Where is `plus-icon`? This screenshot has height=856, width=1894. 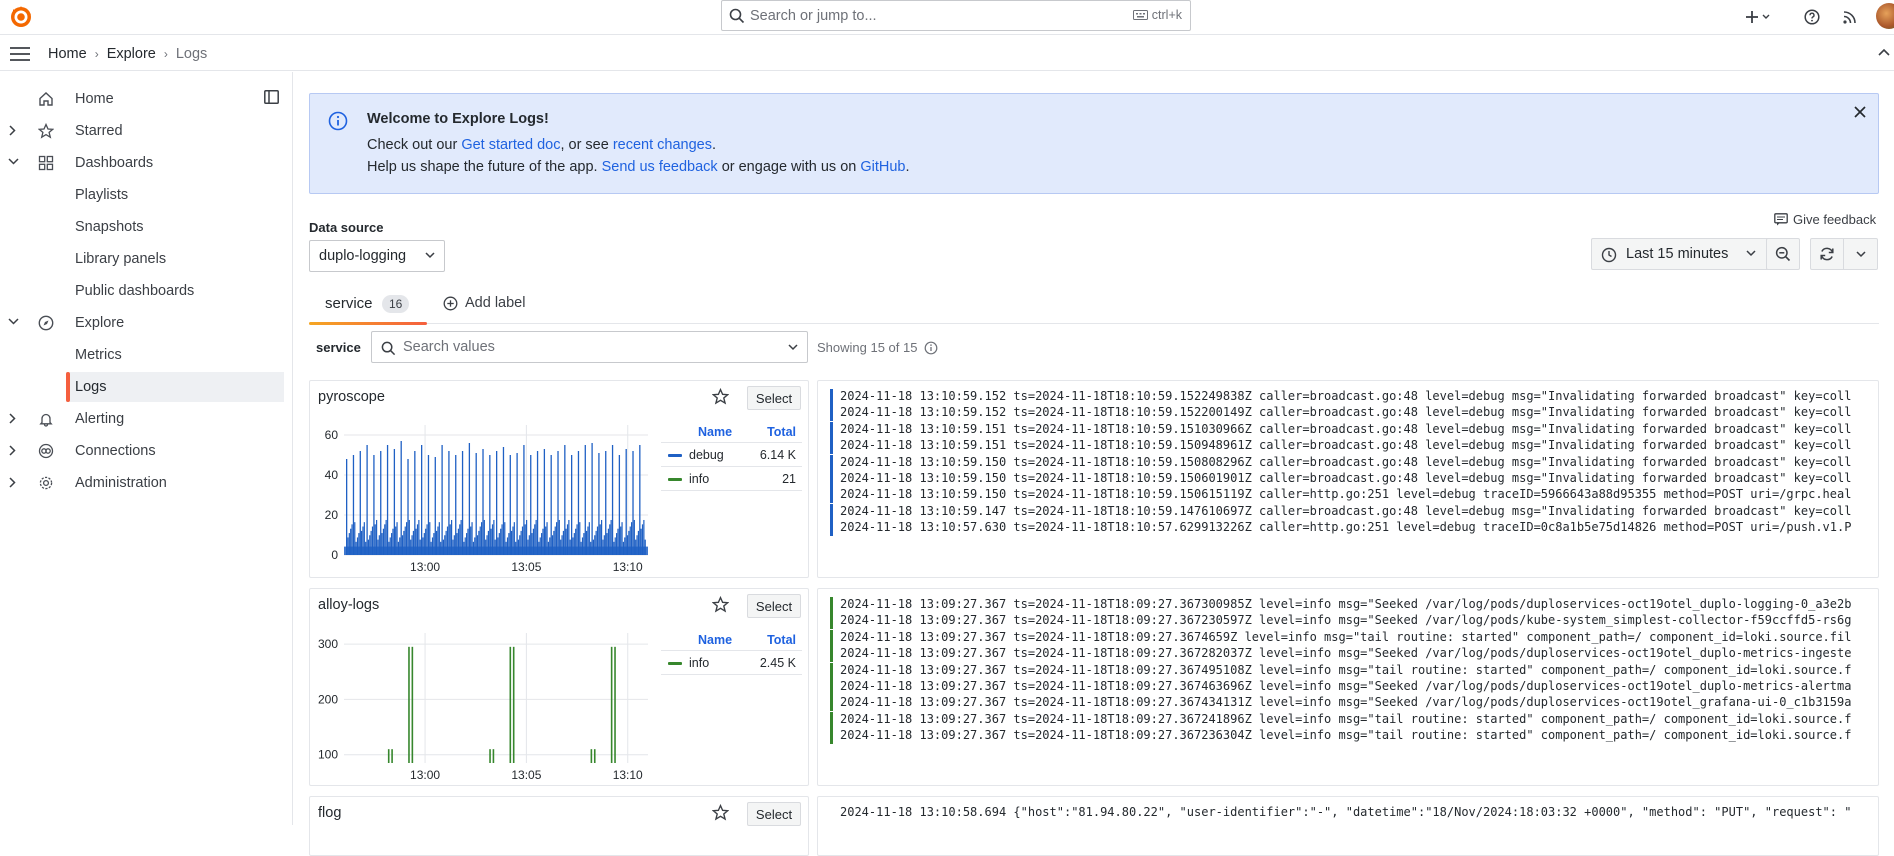 plus-icon is located at coordinates (1758, 17).